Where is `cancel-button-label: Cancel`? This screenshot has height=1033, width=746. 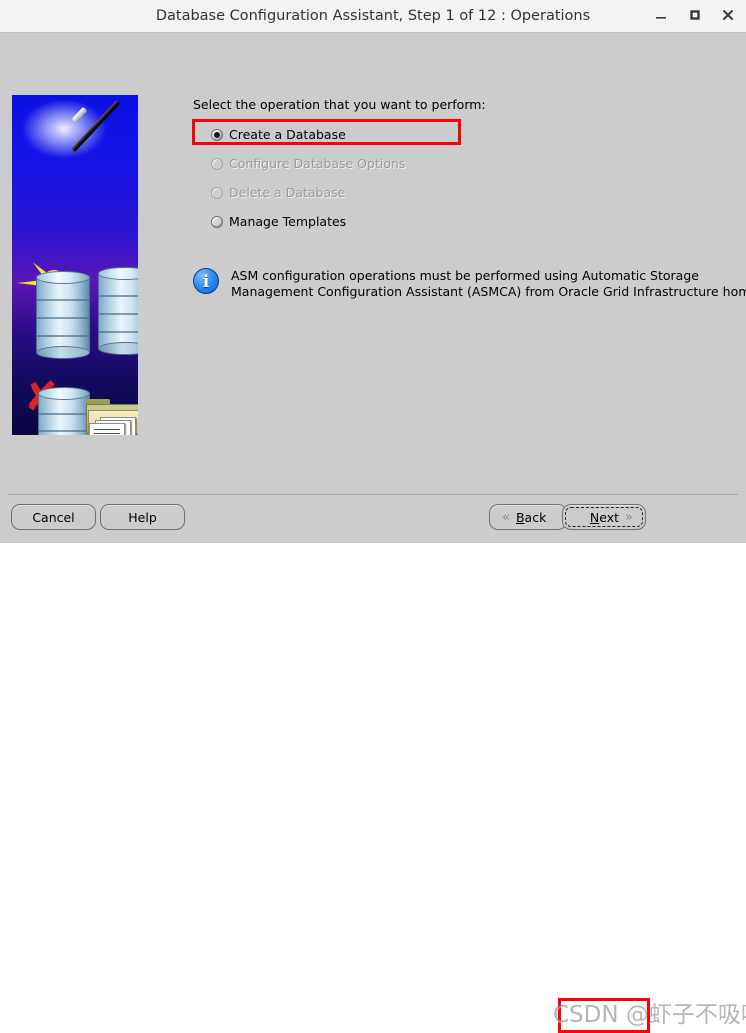
cancel-button-label: Cancel is located at coordinates (53, 517).